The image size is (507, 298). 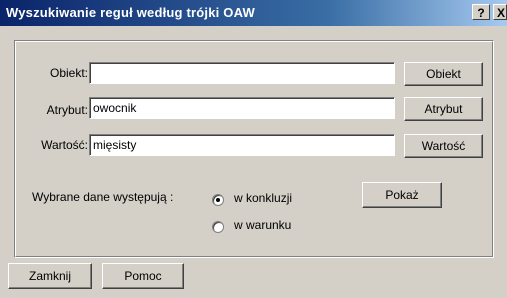 I want to click on show-button-label: Pokaż, so click(x=402, y=195).